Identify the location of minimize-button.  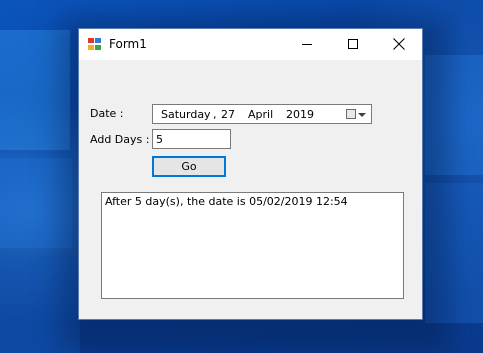
(307, 44).